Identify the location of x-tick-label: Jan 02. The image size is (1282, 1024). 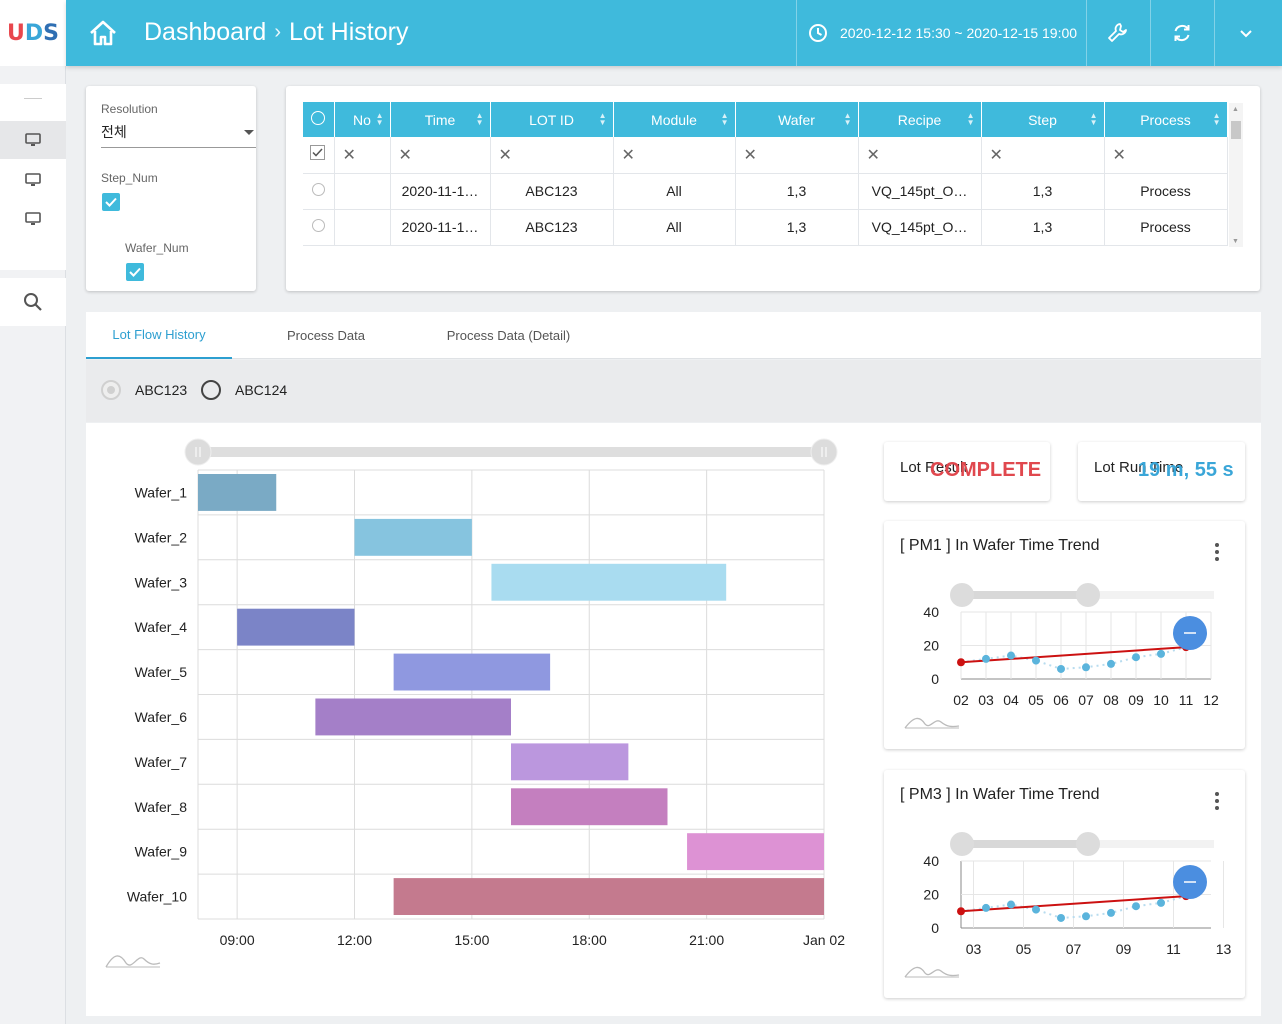
(824, 940).